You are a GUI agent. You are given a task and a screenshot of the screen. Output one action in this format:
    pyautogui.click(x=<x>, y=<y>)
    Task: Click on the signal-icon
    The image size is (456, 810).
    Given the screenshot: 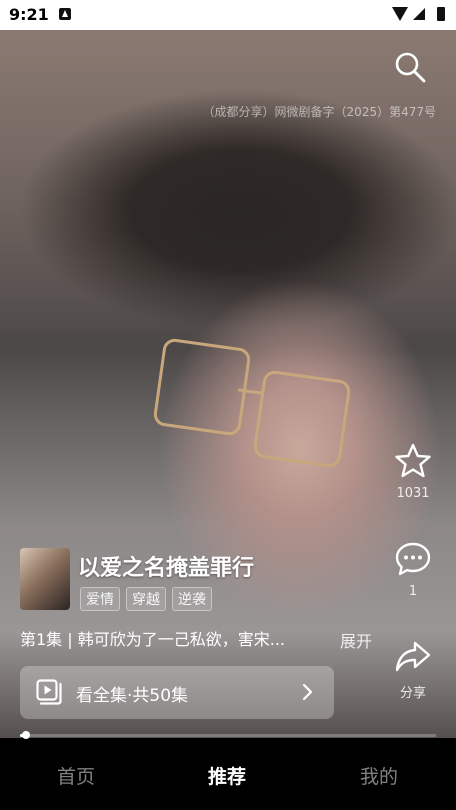 What is the action you would take?
    pyautogui.click(x=419, y=14)
    